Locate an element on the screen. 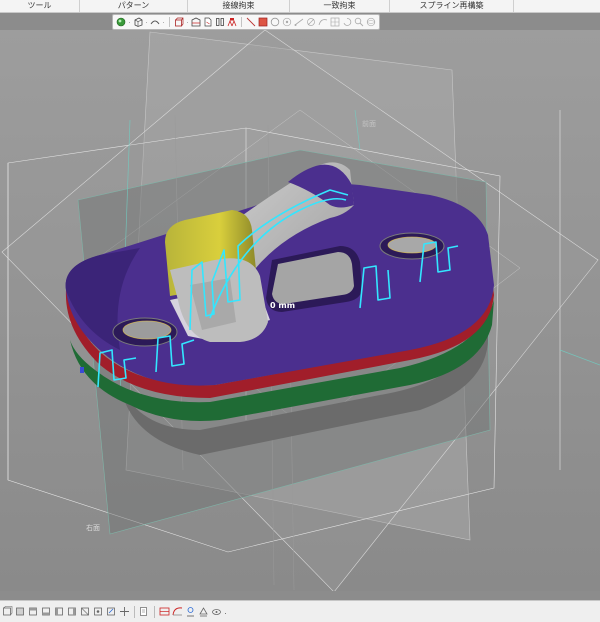 The width and height of the screenshot is (600, 622). view-right-icon is located at coordinates (72, 611).